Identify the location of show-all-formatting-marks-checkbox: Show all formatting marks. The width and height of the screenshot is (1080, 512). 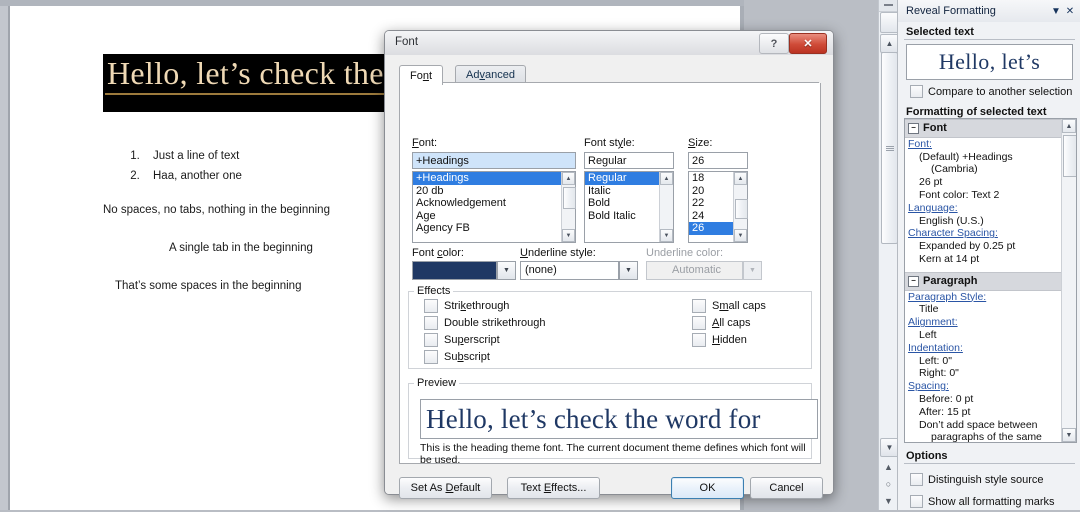
(989, 501).